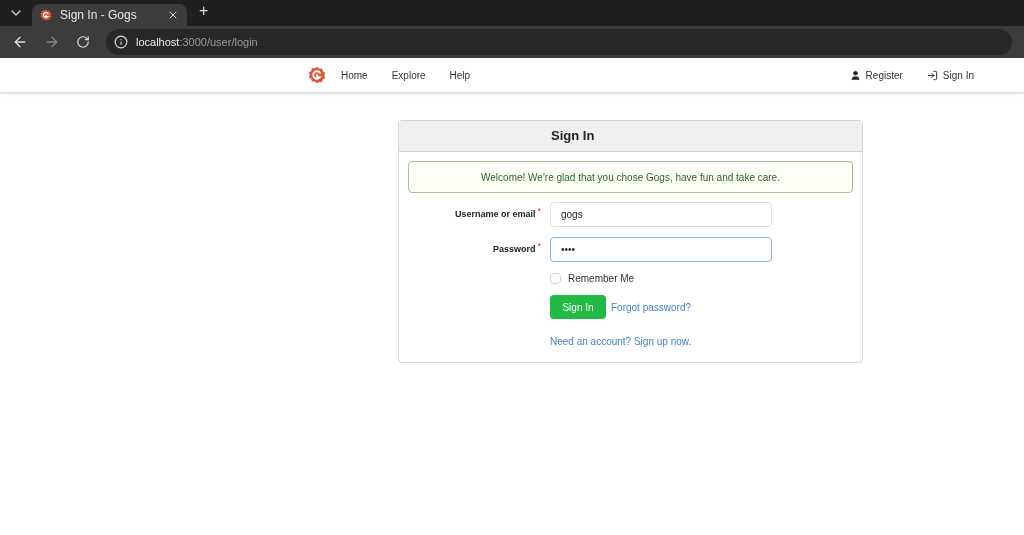  Describe the element at coordinates (121, 42) in the screenshot. I see `info-icon` at that location.